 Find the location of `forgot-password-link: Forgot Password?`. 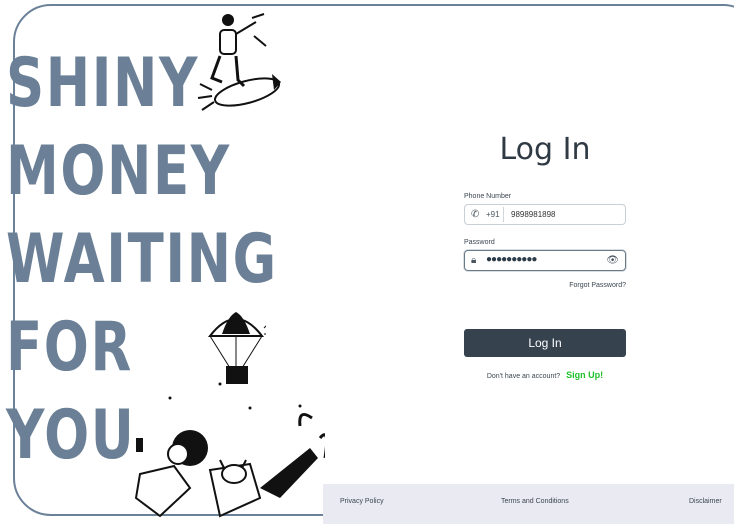

forgot-password-link: Forgot Password? is located at coordinates (583, 285).